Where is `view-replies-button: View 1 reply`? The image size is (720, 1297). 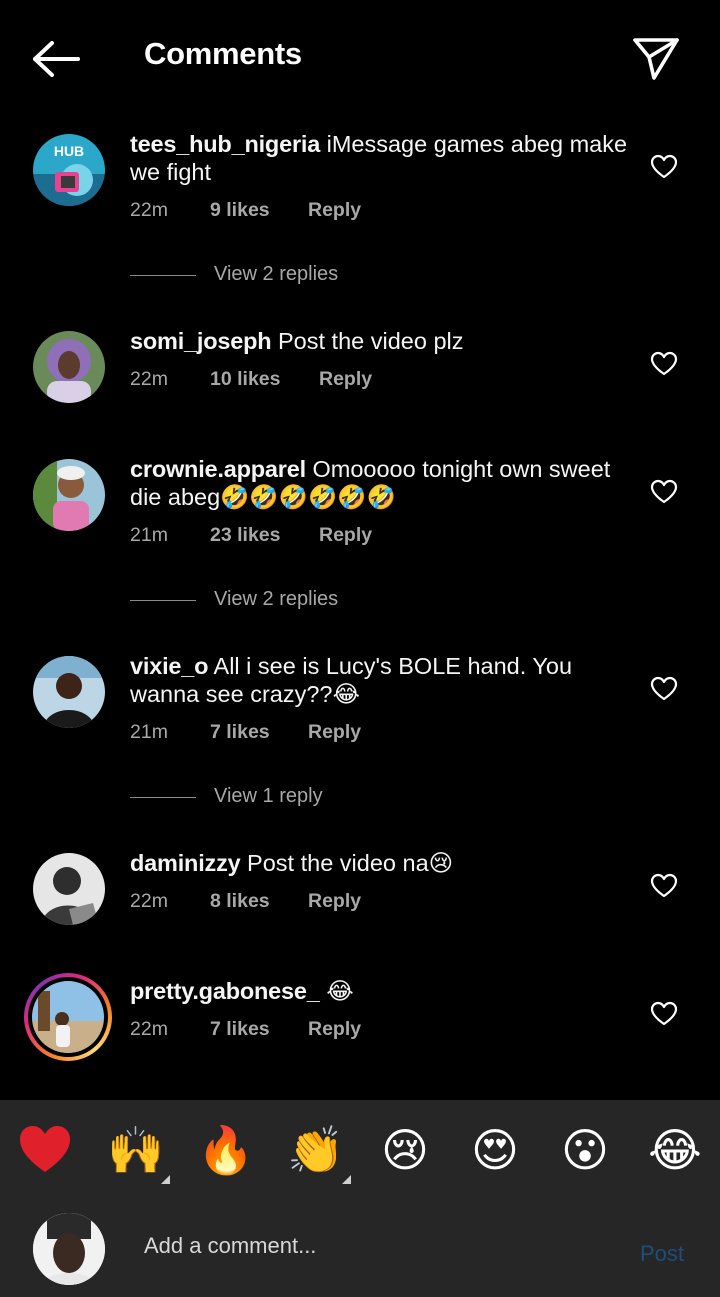
view-replies-button: View 1 reply is located at coordinates (330, 797).